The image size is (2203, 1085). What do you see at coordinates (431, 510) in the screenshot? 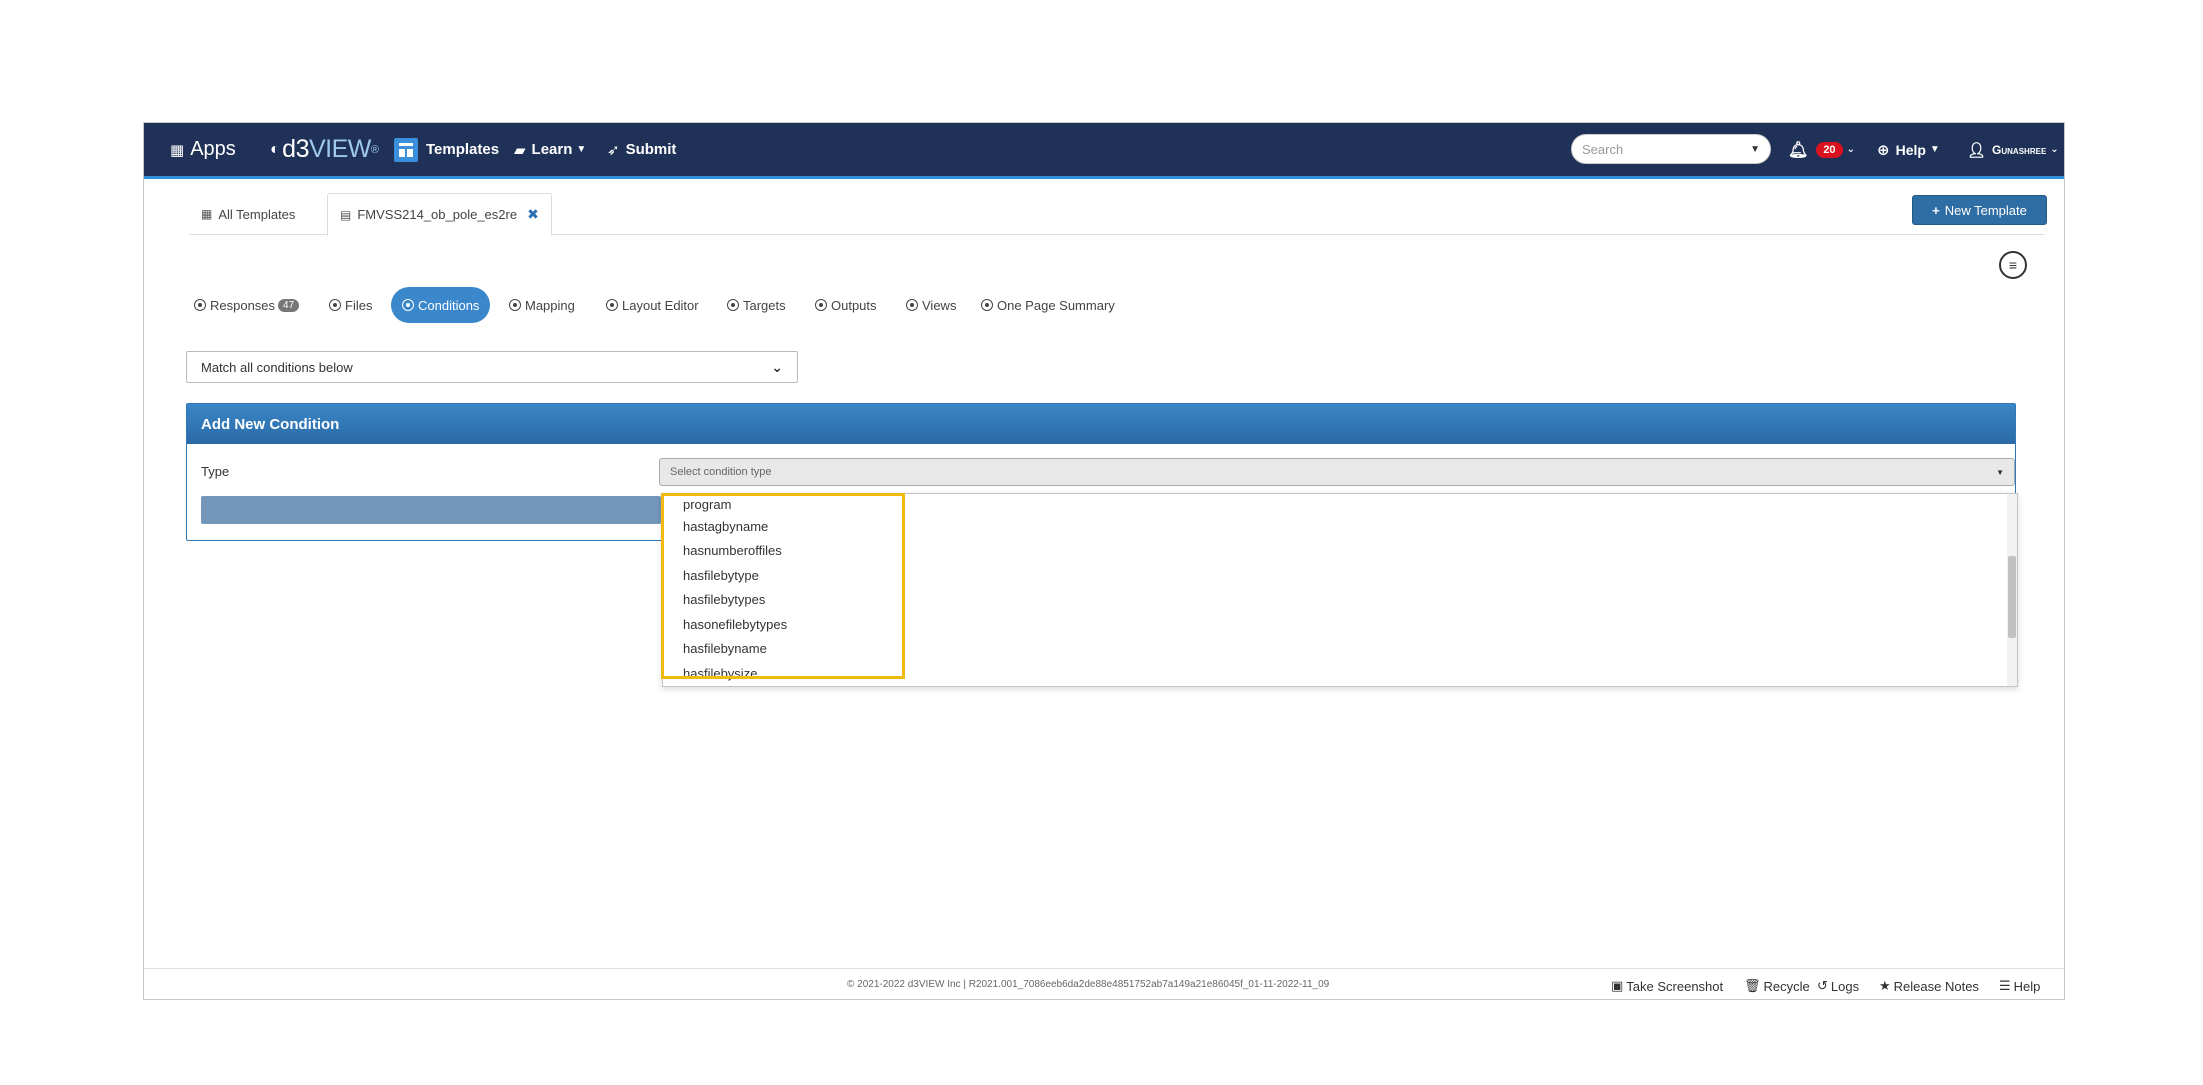
I see `add-condition-button` at bounding box center [431, 510].